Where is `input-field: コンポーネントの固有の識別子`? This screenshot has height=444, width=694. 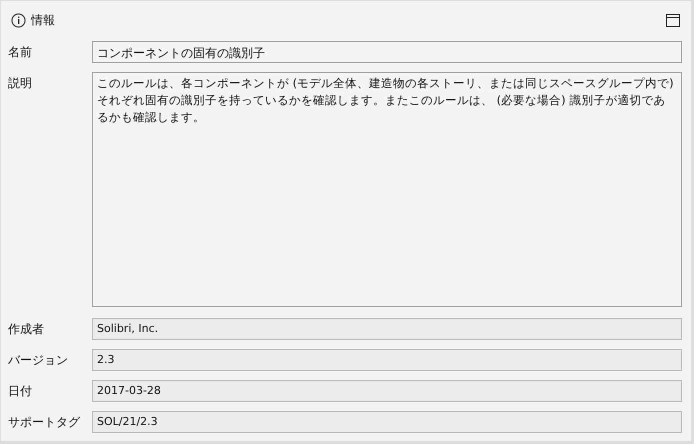 input-field: コンポーネントの固有の識別子 is located at coordinates (387, 52).